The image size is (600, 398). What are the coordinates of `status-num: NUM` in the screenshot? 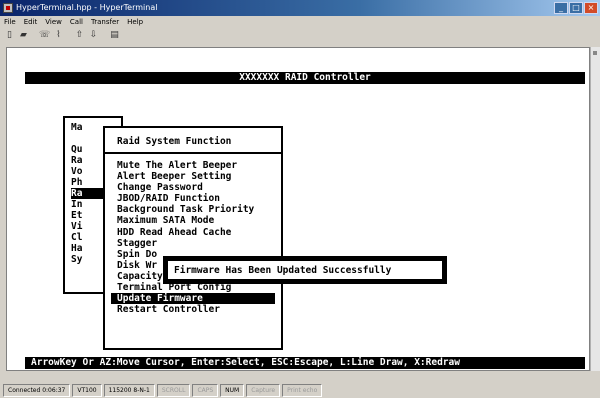 It's located at (232, 390).